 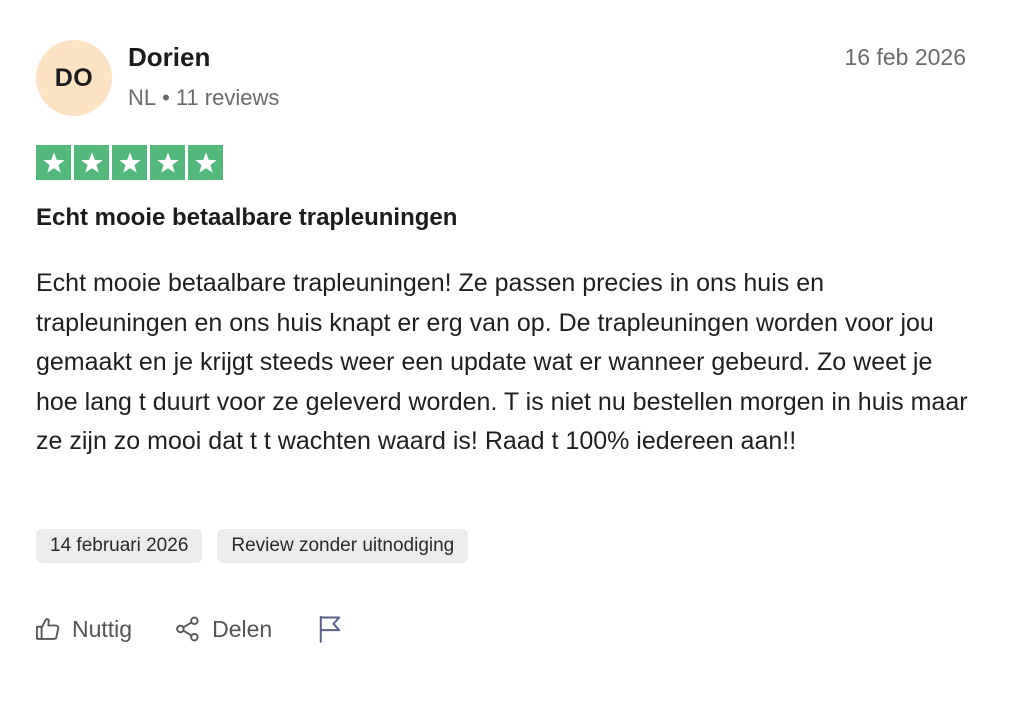 I want to click on flag-icon, so click(x=330, y=629).